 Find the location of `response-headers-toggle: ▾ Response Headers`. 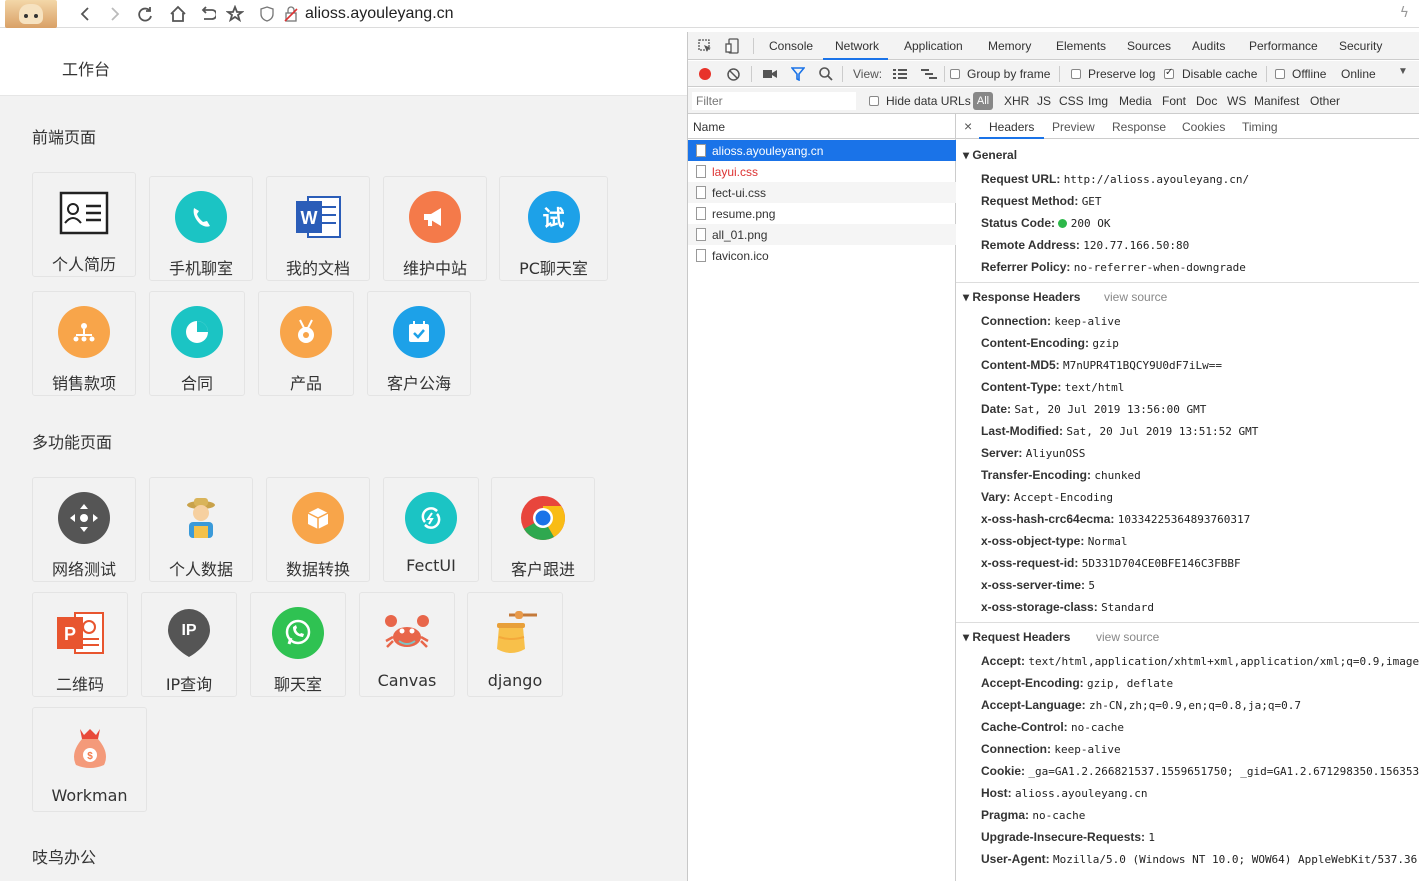

response-headers-toggle: ▾ Response Headers is located at coordinates (1021, 297).